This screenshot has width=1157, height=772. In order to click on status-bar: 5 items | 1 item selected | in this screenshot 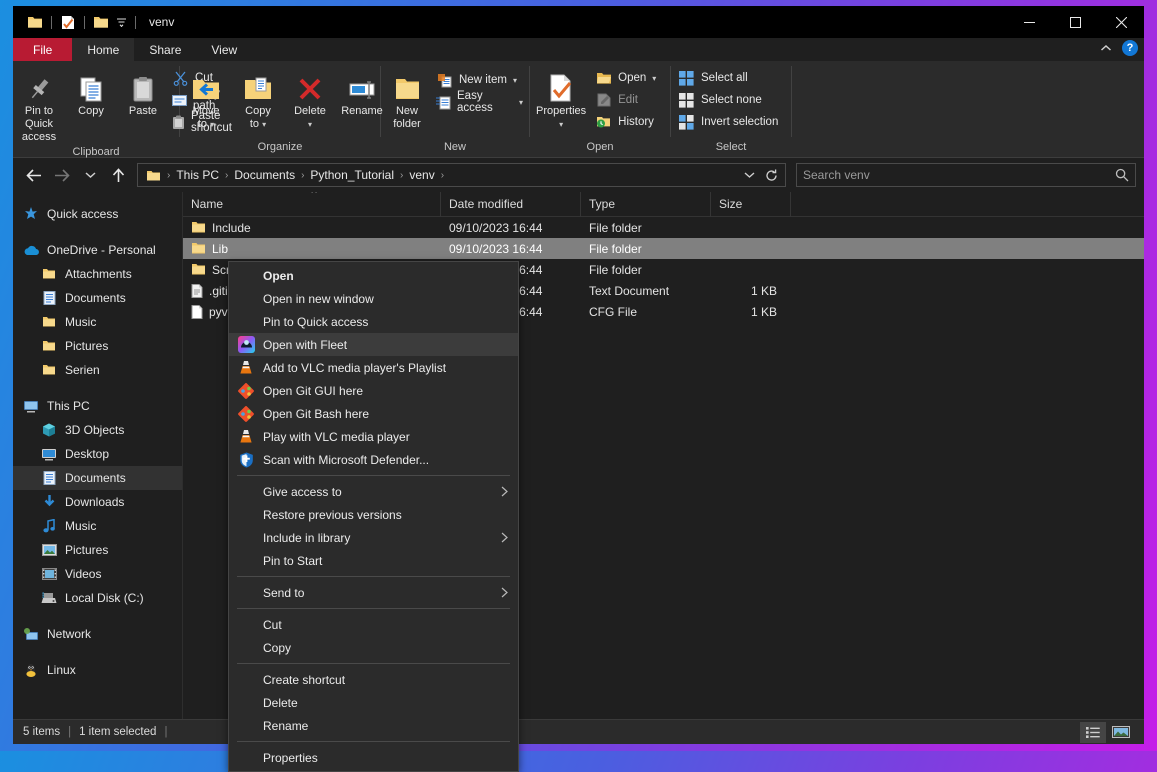, I will do `click(578, 731)`.